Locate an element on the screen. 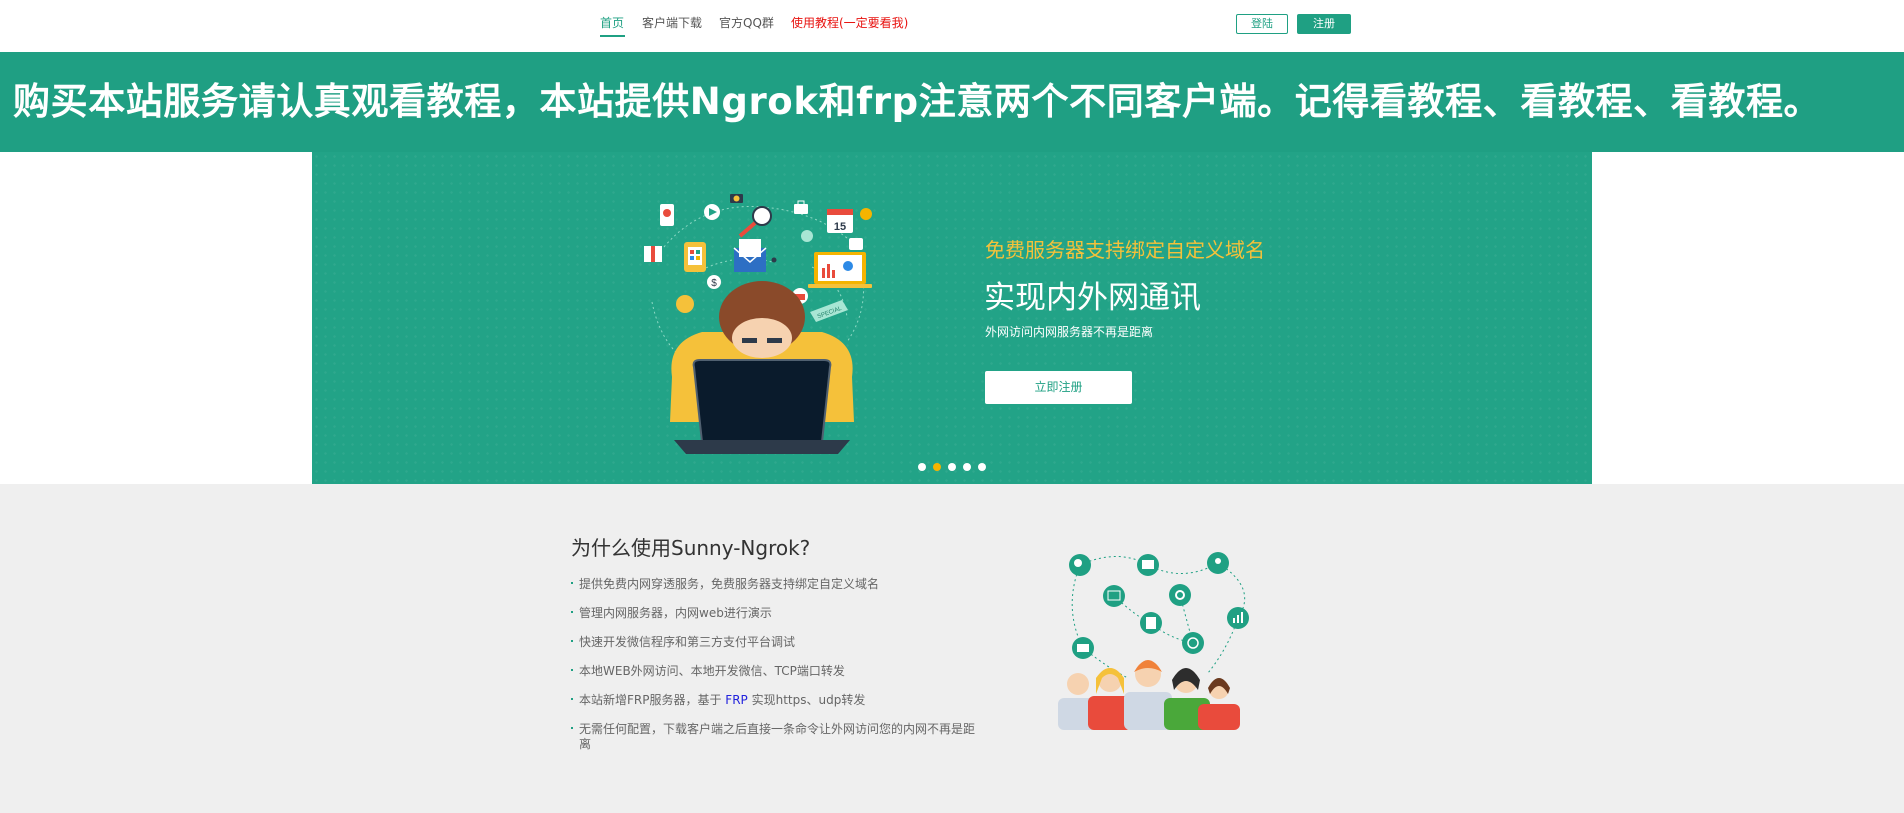  carousel-pagination is located at coordinates (952, 467).